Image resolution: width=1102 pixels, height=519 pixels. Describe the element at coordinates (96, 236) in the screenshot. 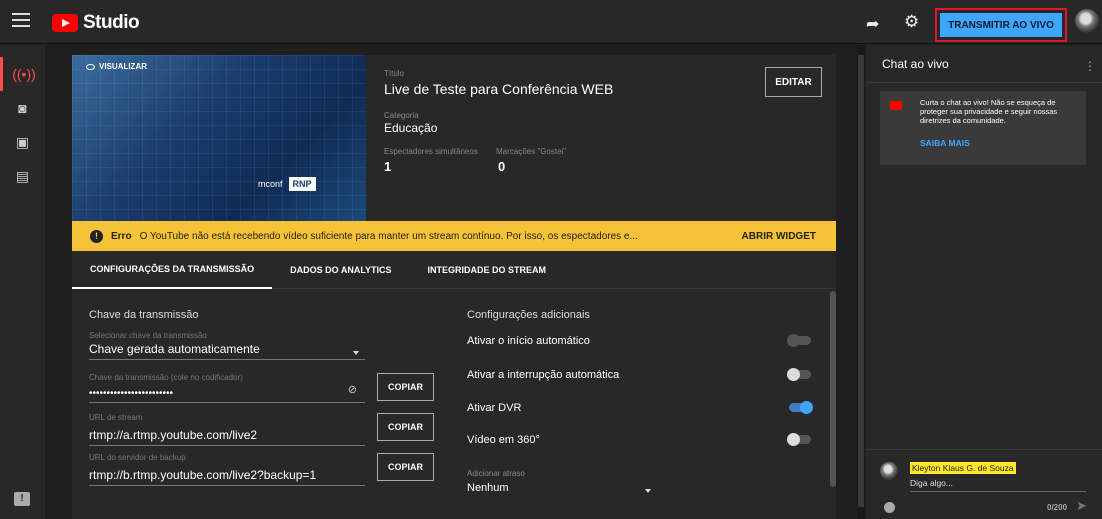

I see `error-icon: !` at that location.